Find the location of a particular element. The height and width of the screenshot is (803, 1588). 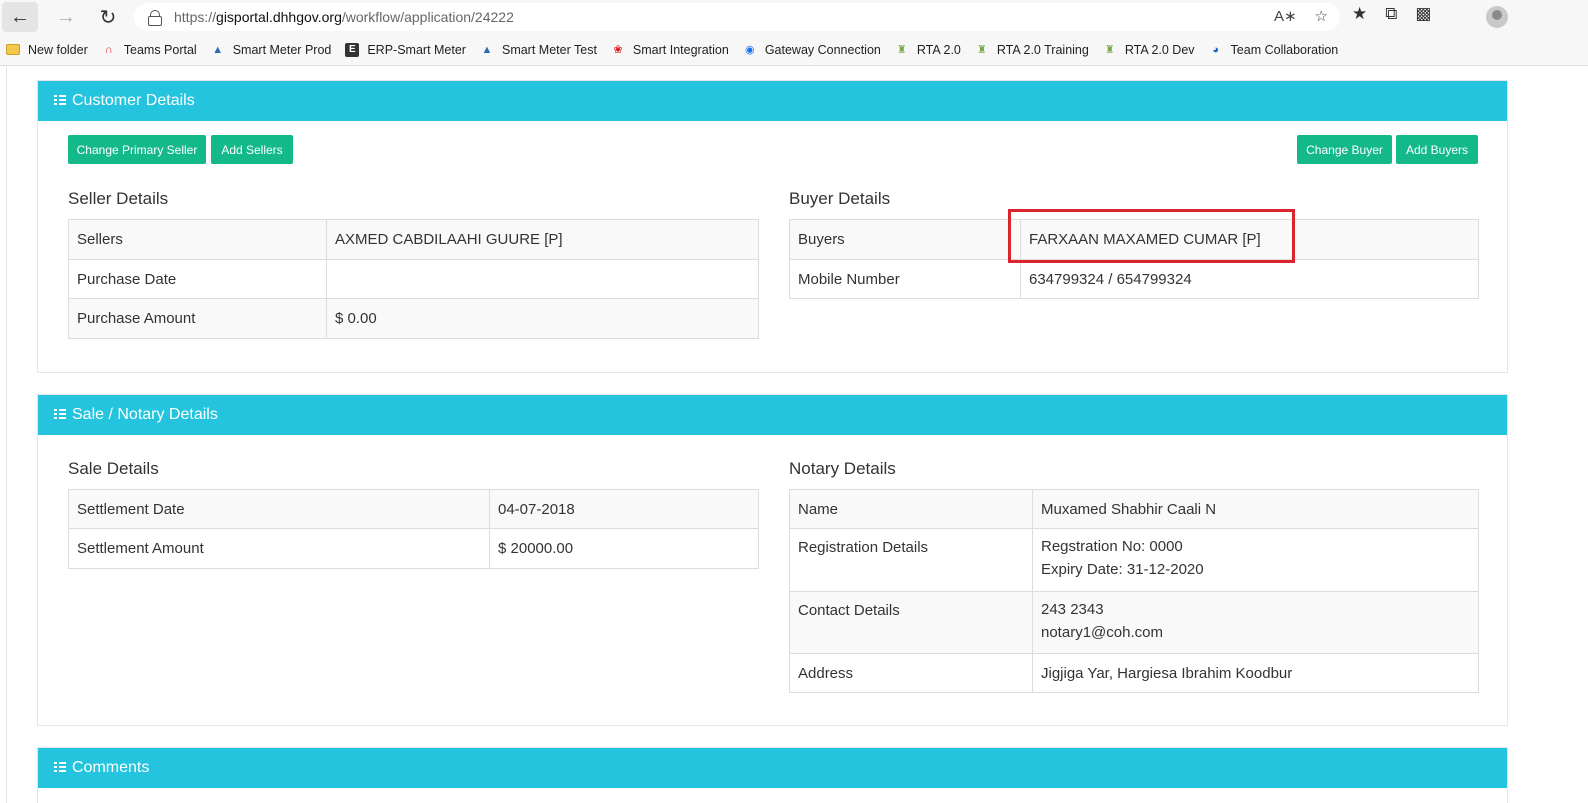

buyer-highlight-box is located at coordinates (1151, 236).